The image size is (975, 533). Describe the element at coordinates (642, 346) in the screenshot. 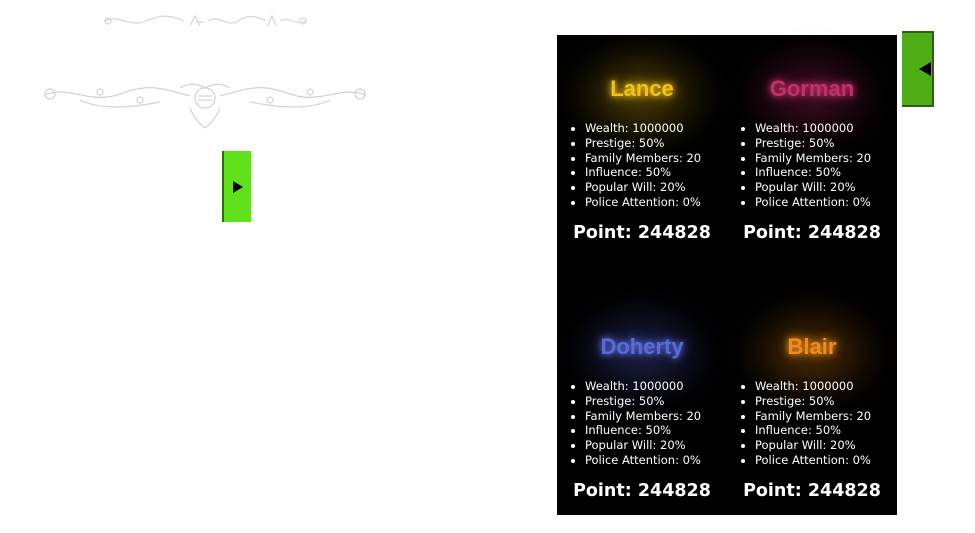

I see `player-name: Doherty` at that location.